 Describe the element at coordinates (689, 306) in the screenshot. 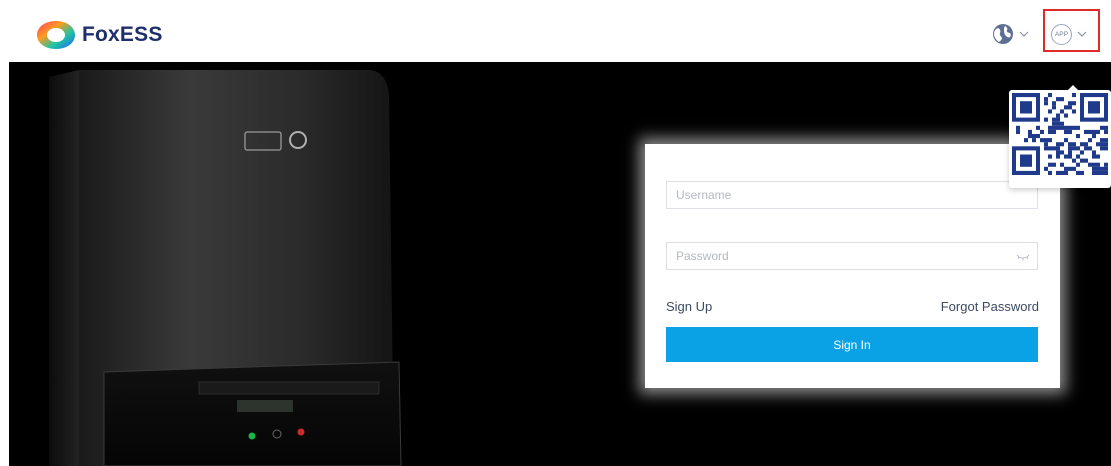

I see `sign-up-link: Sign Up` at that location.